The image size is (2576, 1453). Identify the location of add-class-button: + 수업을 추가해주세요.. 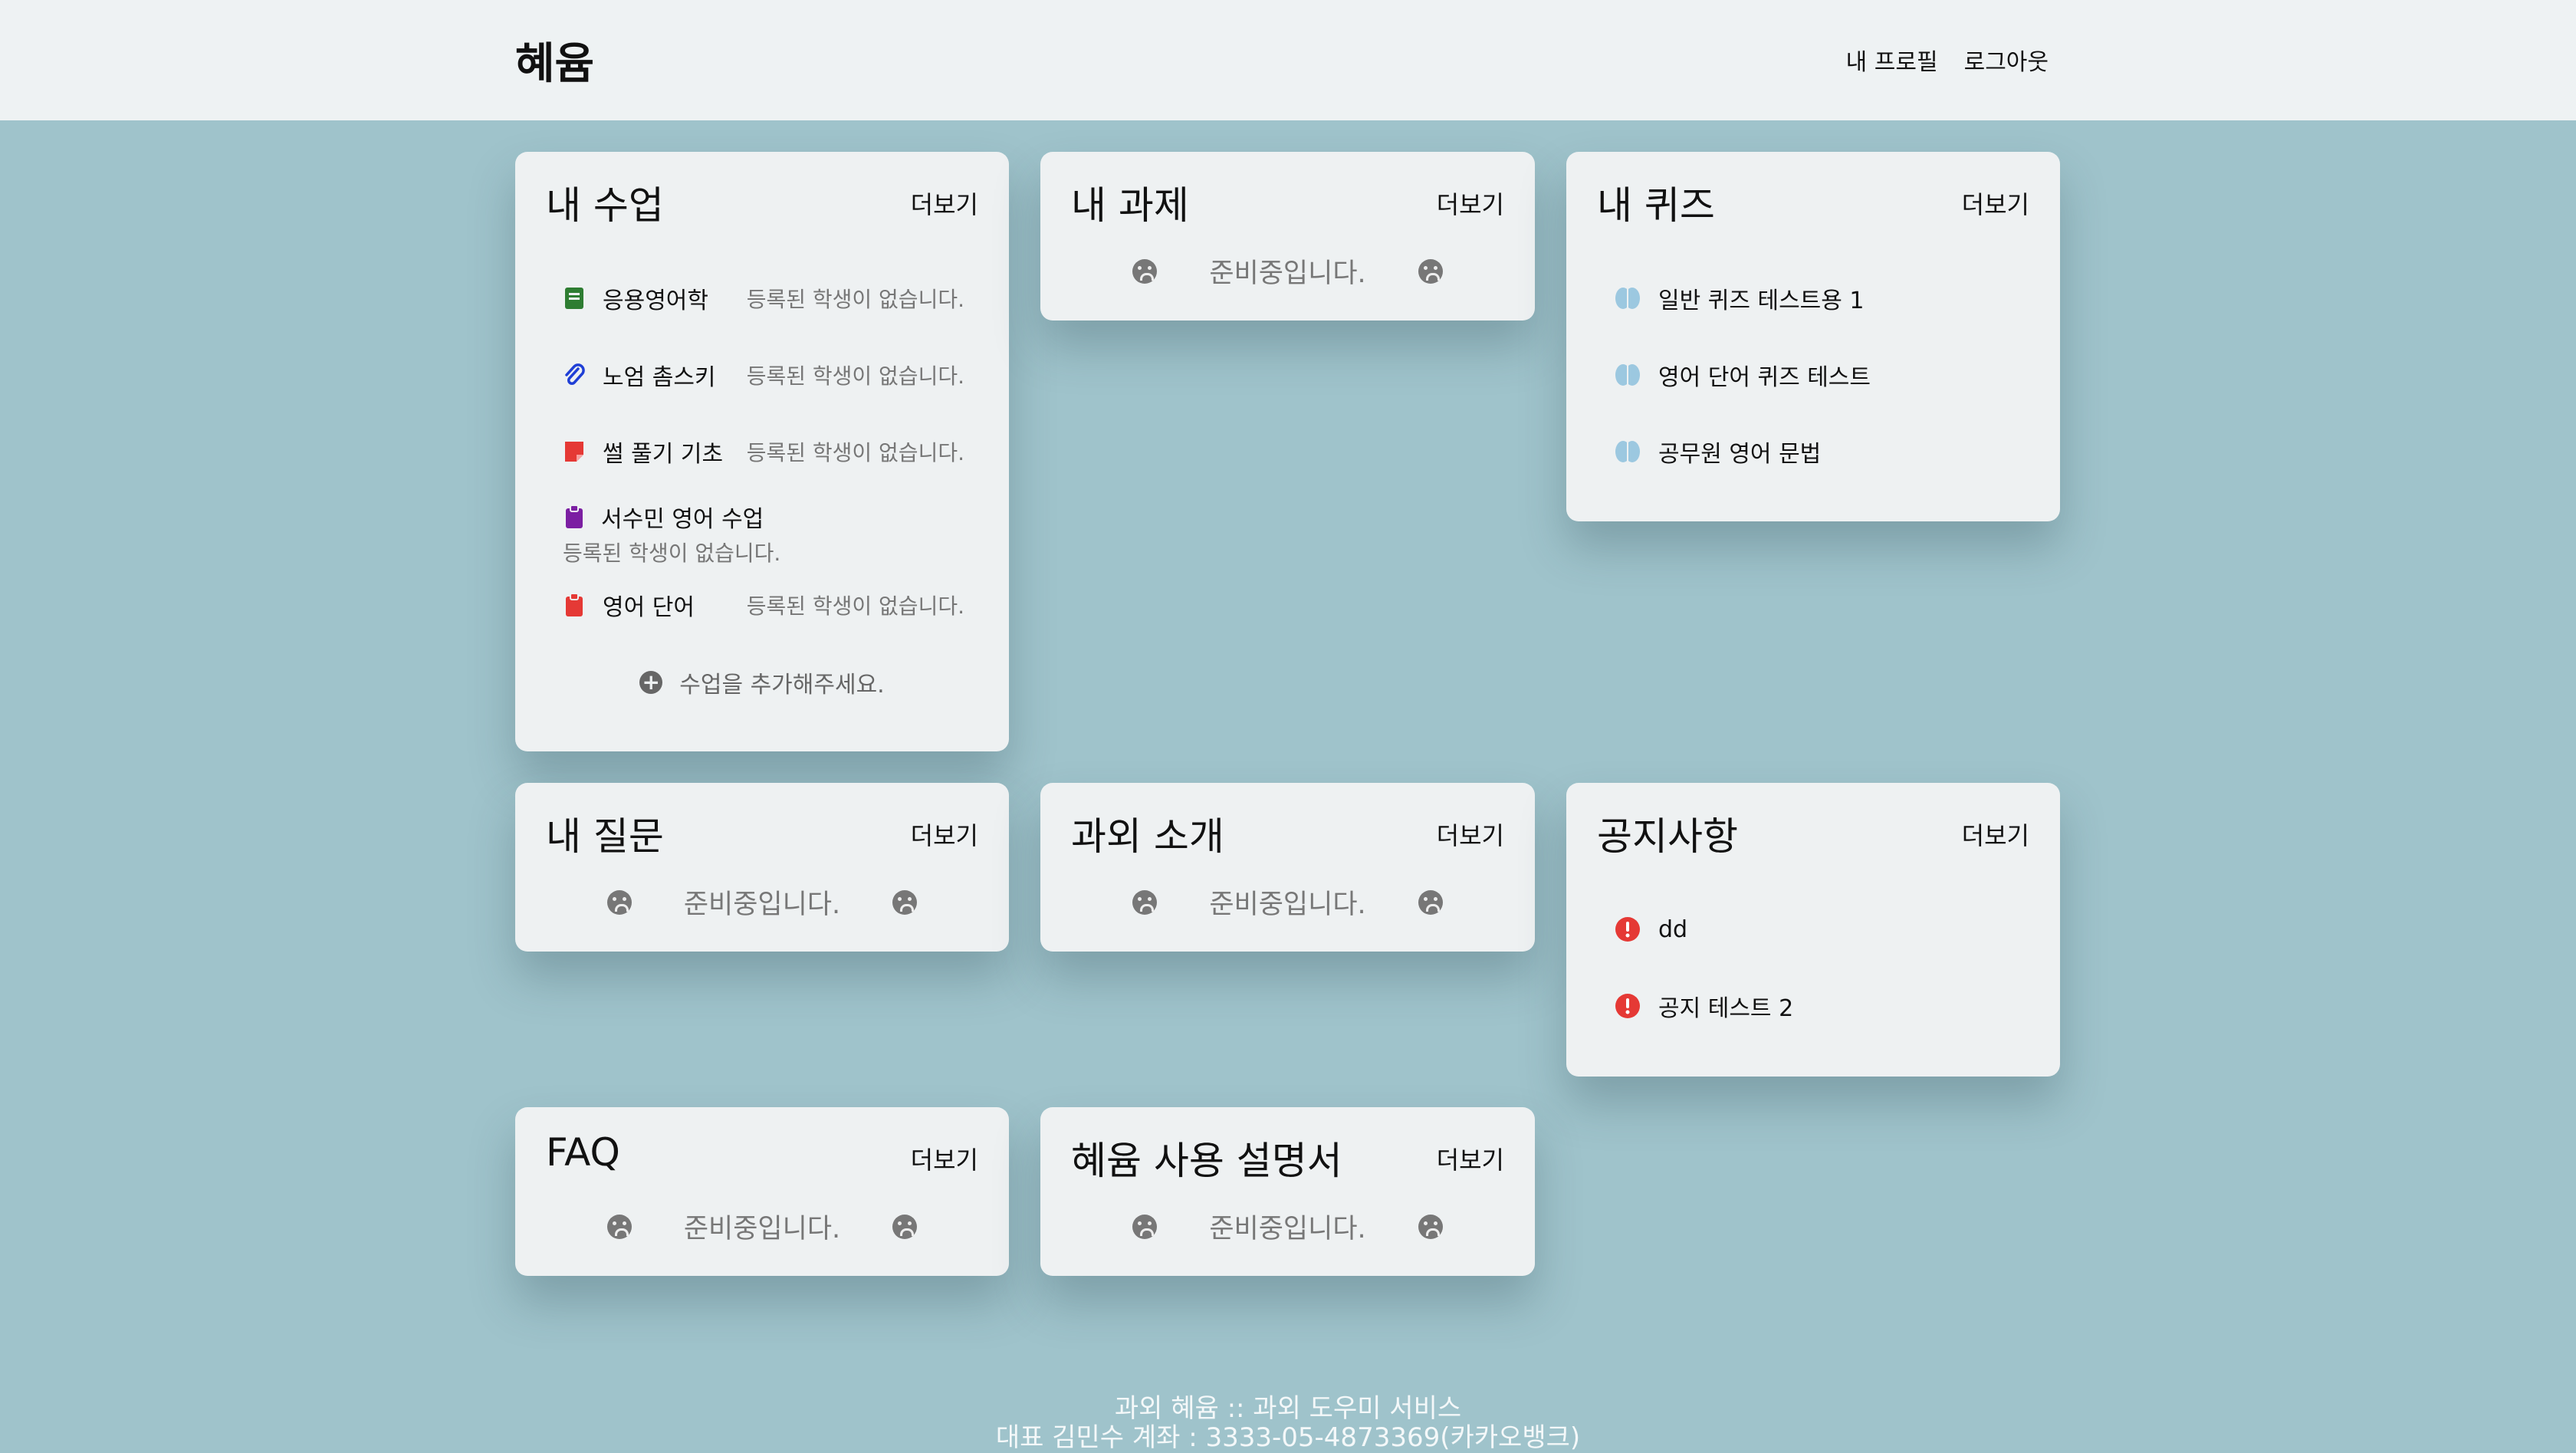
(762, 682).